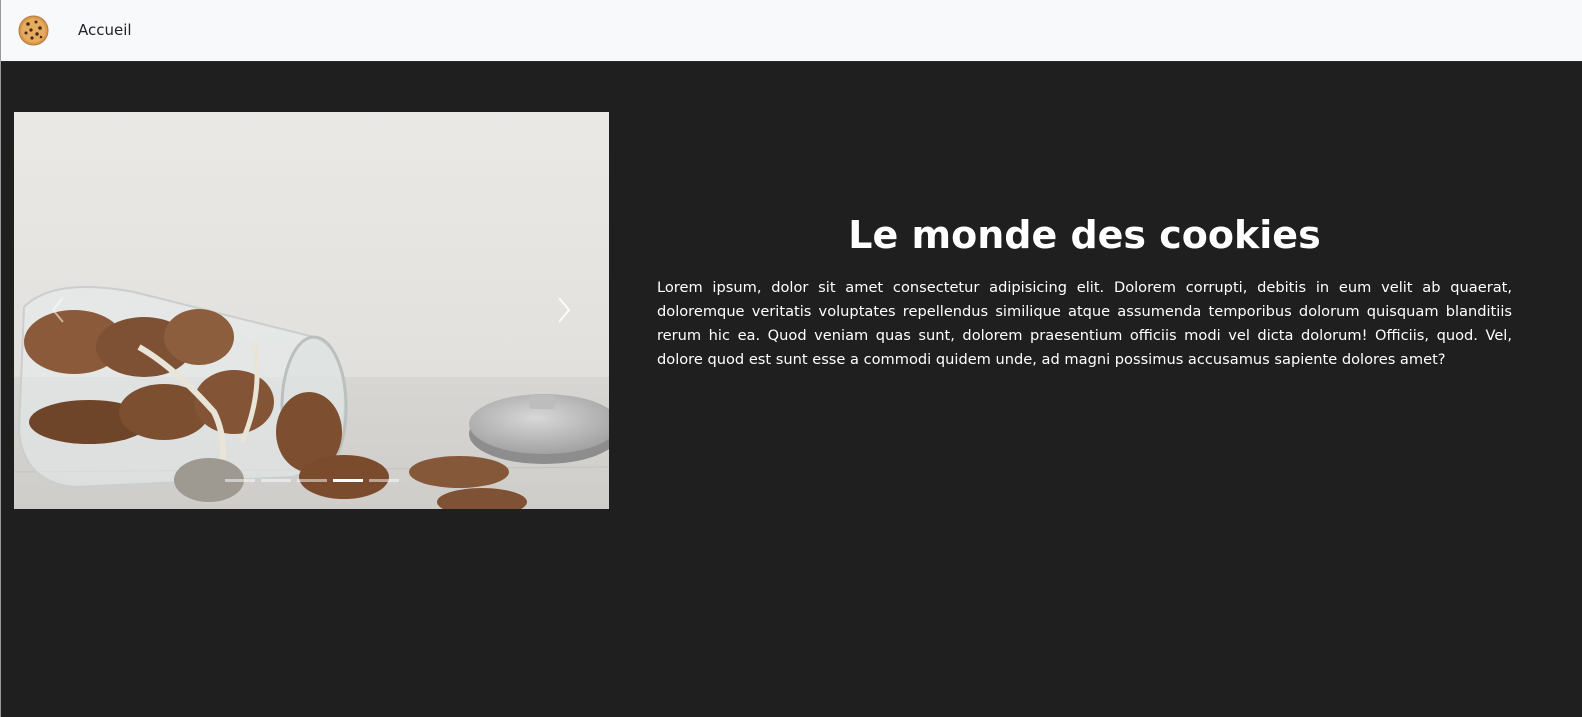 The image size is (1582, 717). I want to click on carousel-prev-button, so click(58, 310).